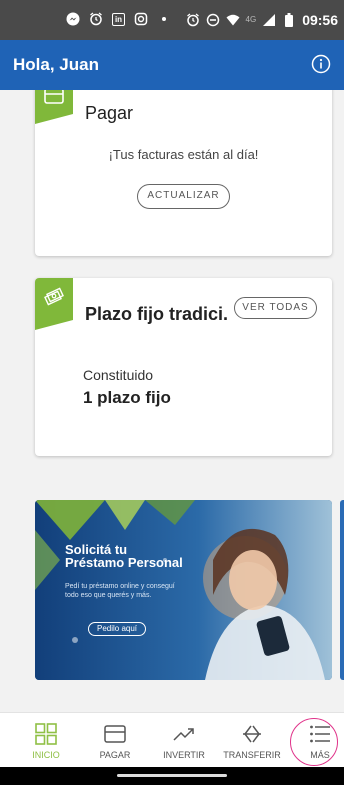  I want to click on nav-label-pagar: PAGAR, so click(115, 755).